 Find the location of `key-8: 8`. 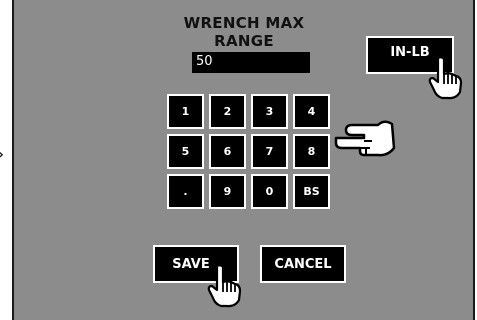

key-8: 8 is located at coordinates (311, 151).